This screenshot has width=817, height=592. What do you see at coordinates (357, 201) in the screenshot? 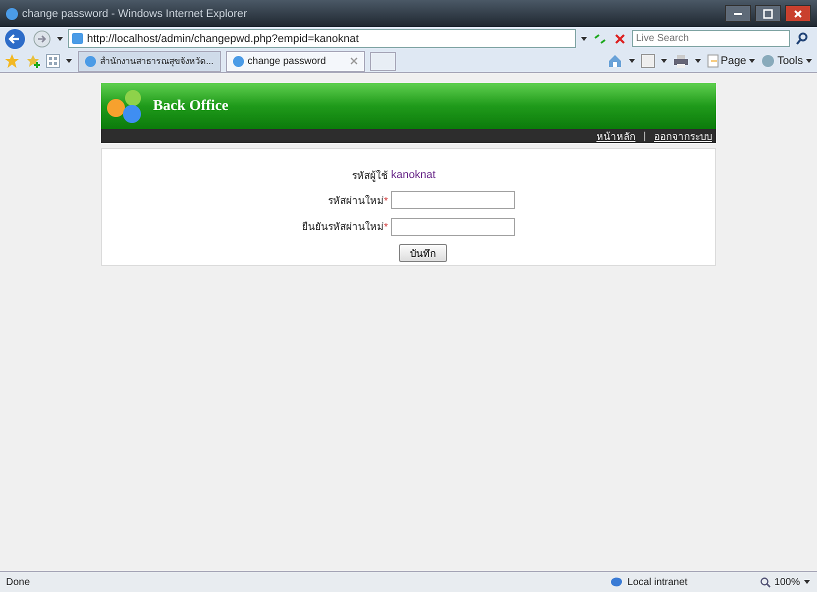
I see `field-label: รหัสผ่านใหม่*` at bounding box center [357, 201].